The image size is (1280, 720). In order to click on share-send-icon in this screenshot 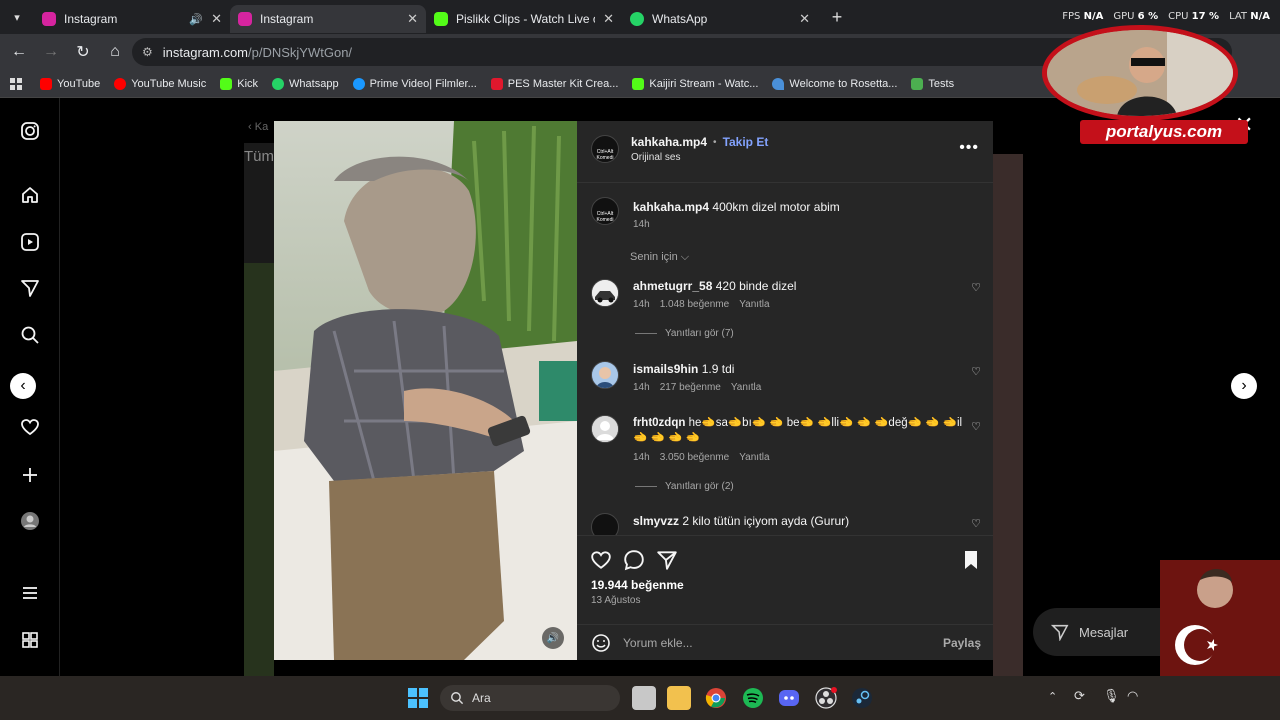, I will do `click(667, 560)`.